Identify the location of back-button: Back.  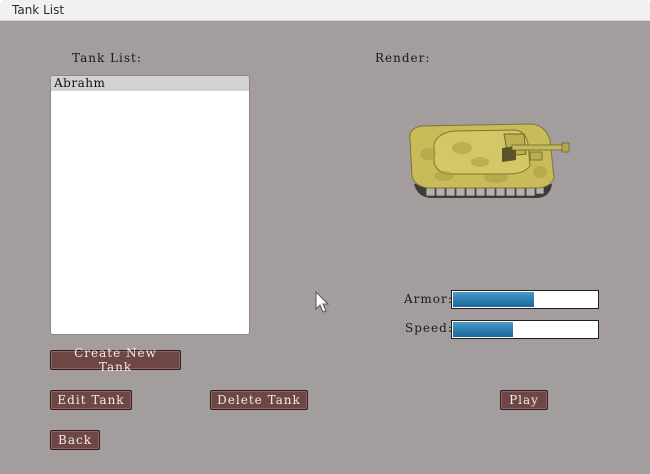
(75, 440).